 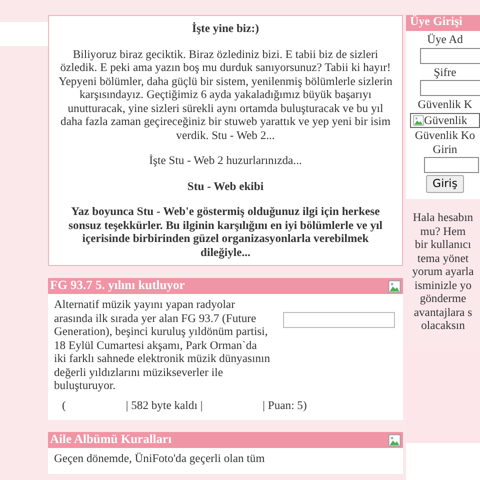 I want to click on intro-paragraph: İşte yine biz:), so click(x=225, y=29).